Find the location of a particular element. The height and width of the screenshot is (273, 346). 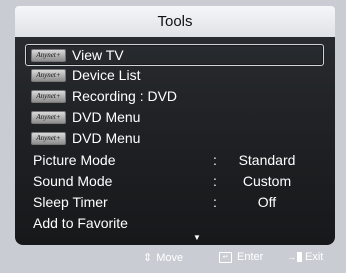

footer-hints: ⇕ Move ↵ Enter → Exit is located at coordinates (175, 258).